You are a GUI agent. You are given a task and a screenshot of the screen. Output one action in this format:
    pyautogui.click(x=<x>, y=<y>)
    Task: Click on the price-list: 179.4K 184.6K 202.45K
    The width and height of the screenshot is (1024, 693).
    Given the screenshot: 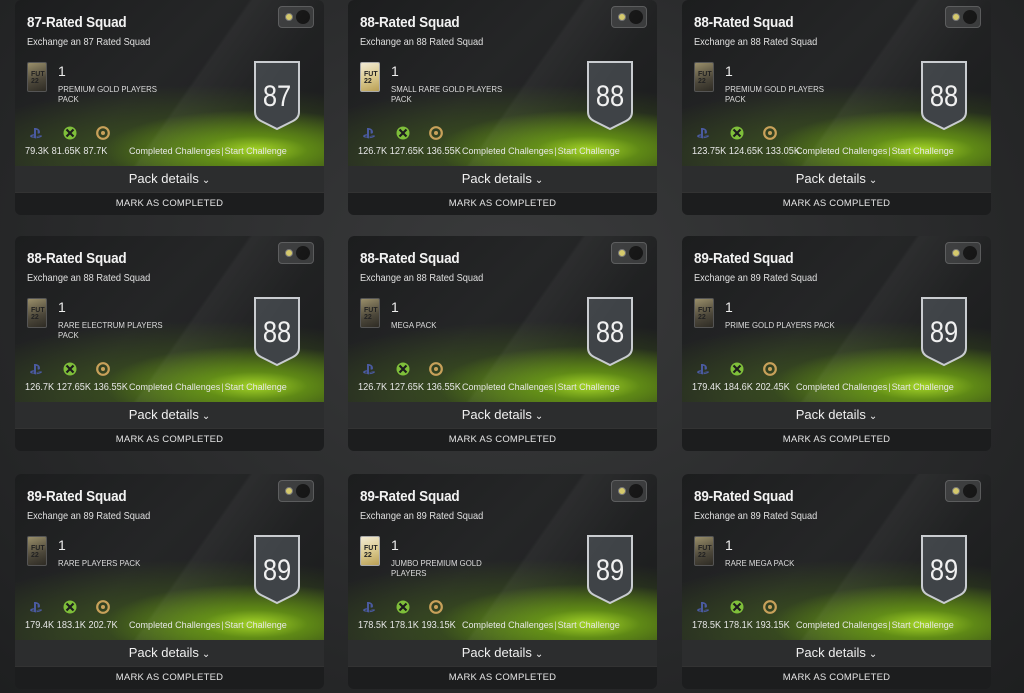 What is the action you would take?
    pyautogui.click(x=741, y=387)
    